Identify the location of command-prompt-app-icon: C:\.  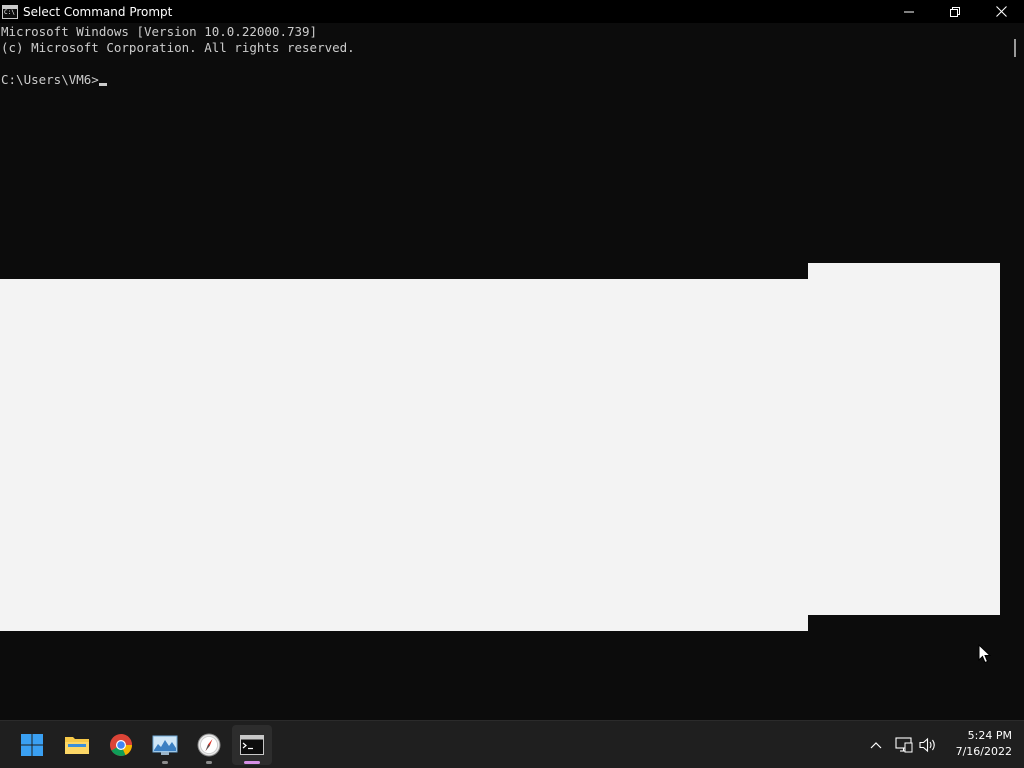
(10, 11).